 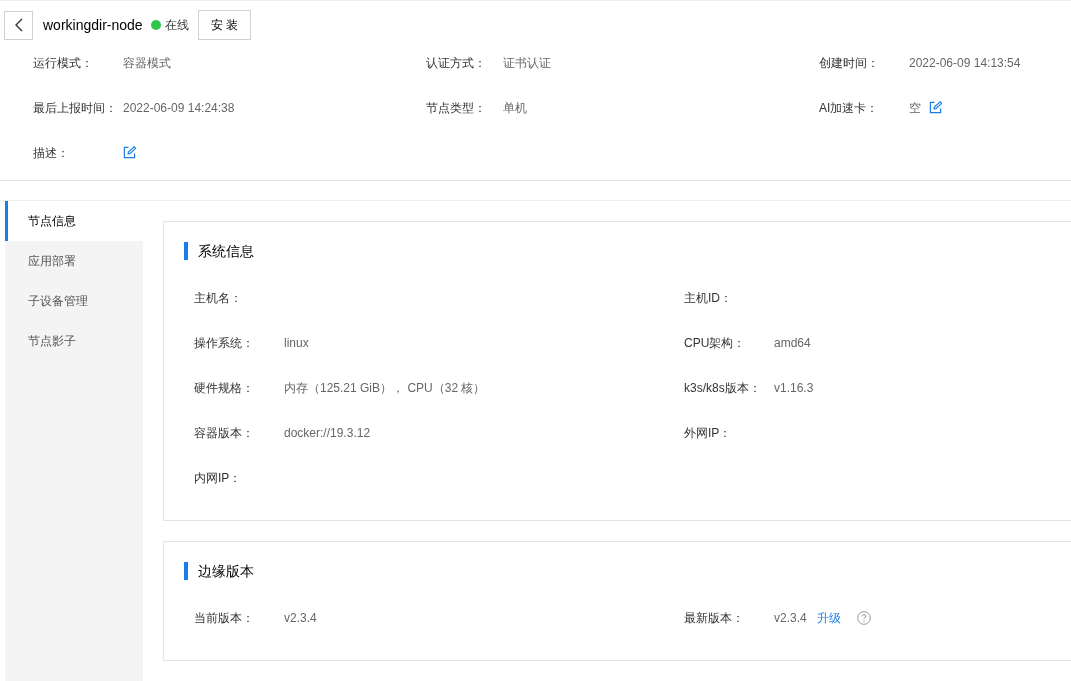 I want to click on field-label: 最新版本：, so click(x=714, y=618).